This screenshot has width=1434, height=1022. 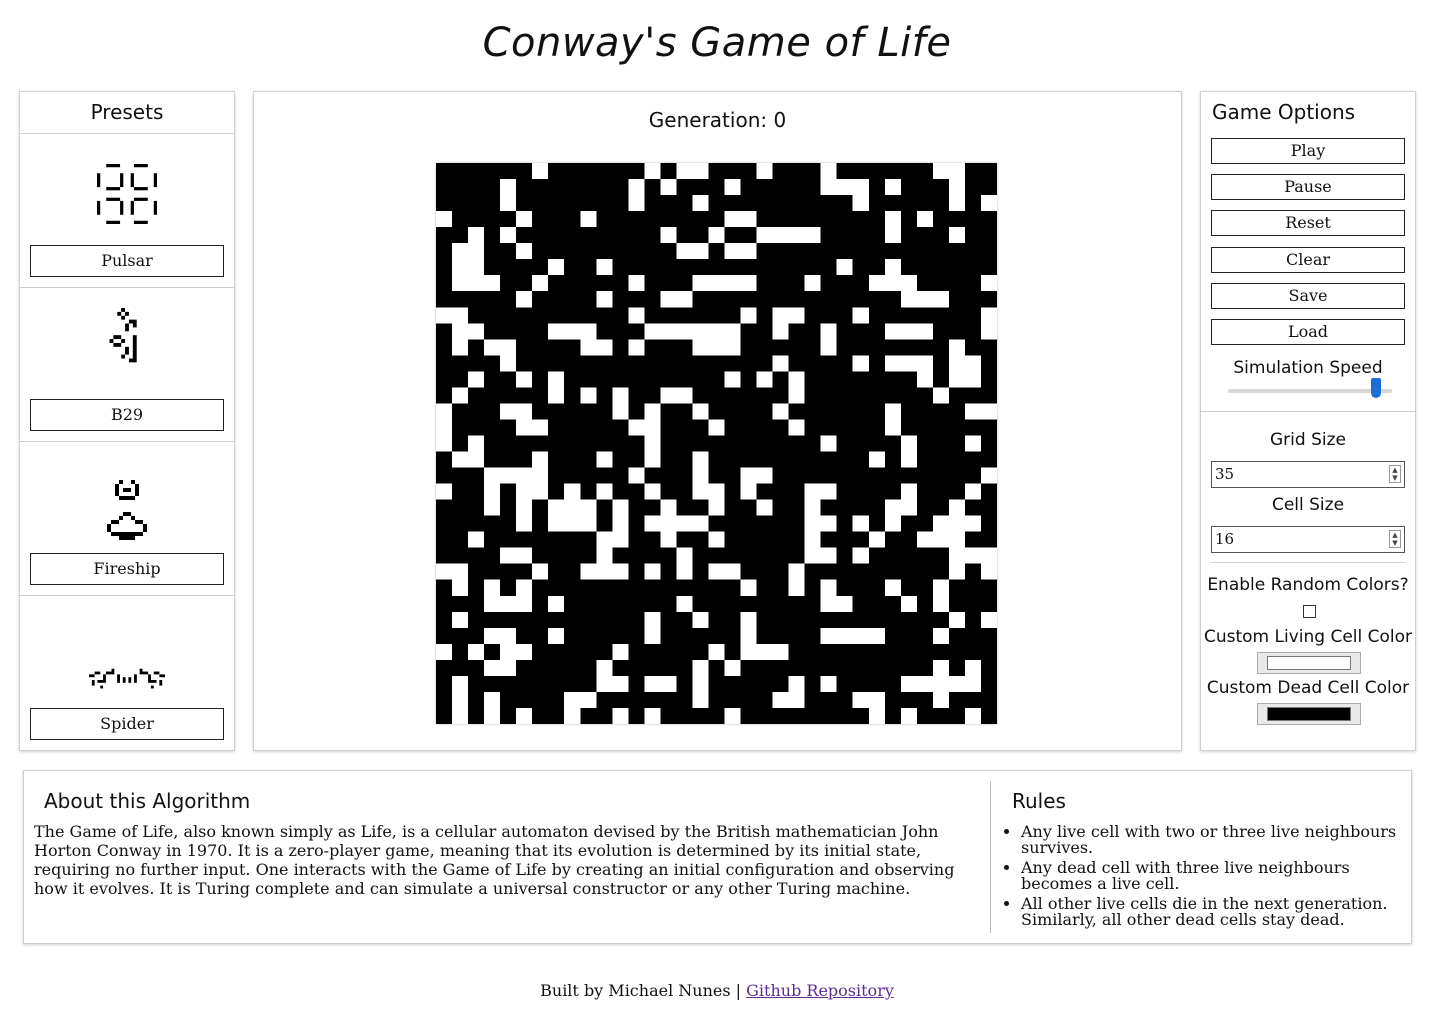 What do you see at coordinates (1308, 151) in the screenshot?
I see `play-button: Play` at bounding box center [1308, 151].